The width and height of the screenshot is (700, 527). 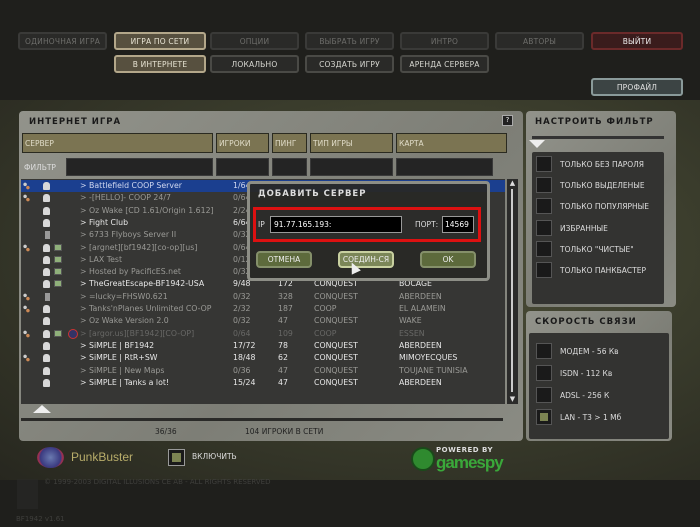 I want to click on filter-option-label: ТОЛЬКО ПАНКБАСТЕР, so click(x=603, y=270).